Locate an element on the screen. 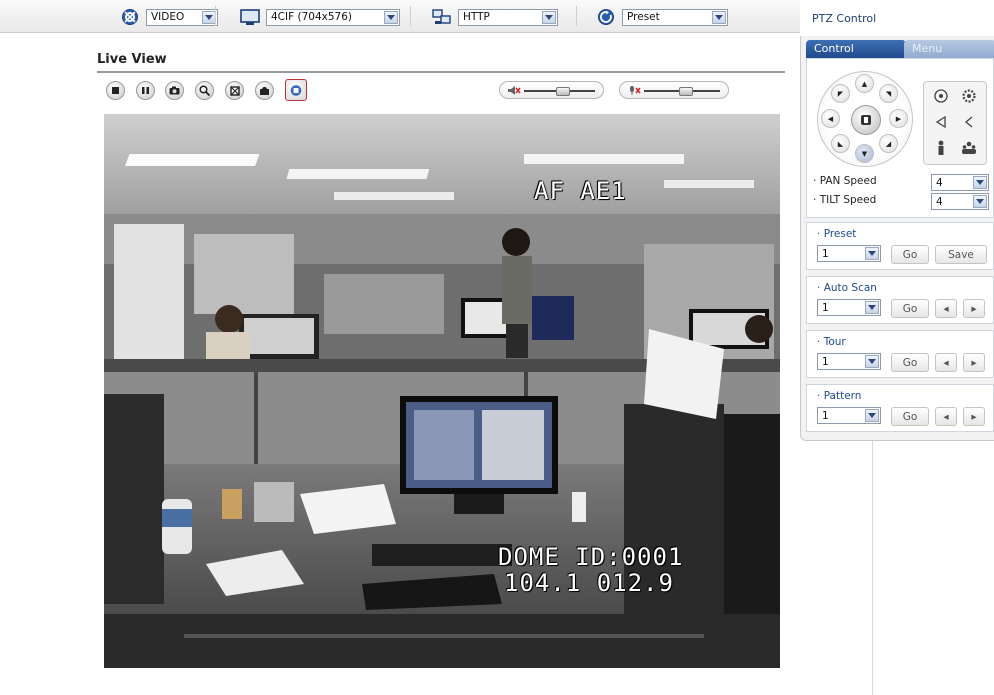  pattern-prev-button: ◂ is located at coordinates (946, 416).